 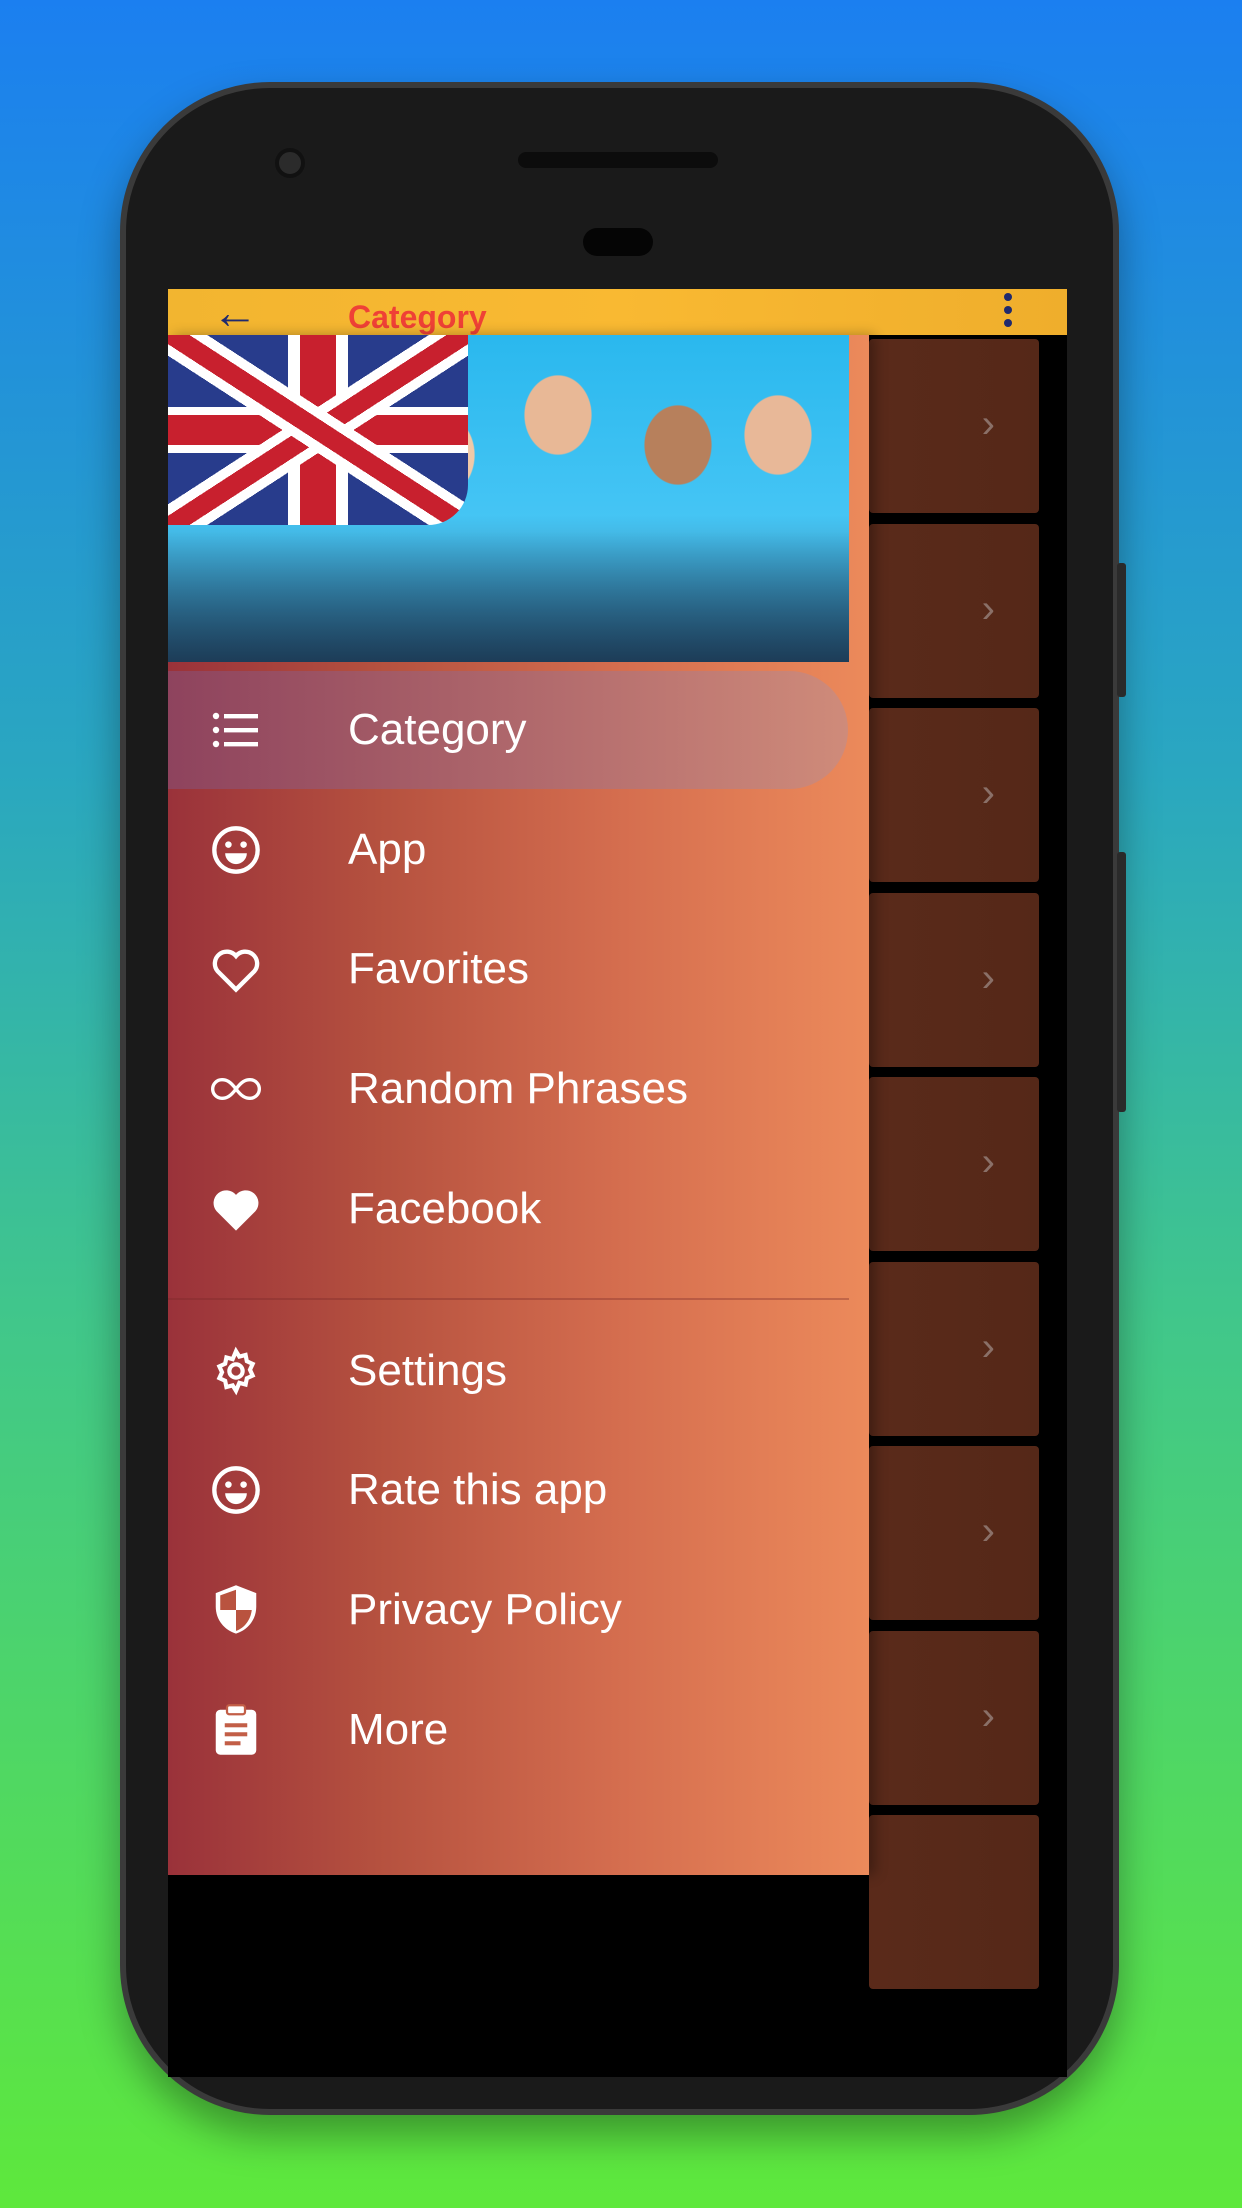 What do you see at coordinates (437, 729) in the screenshot?
I see `drawer-item-label: Category` at bounding box center [437, 729].